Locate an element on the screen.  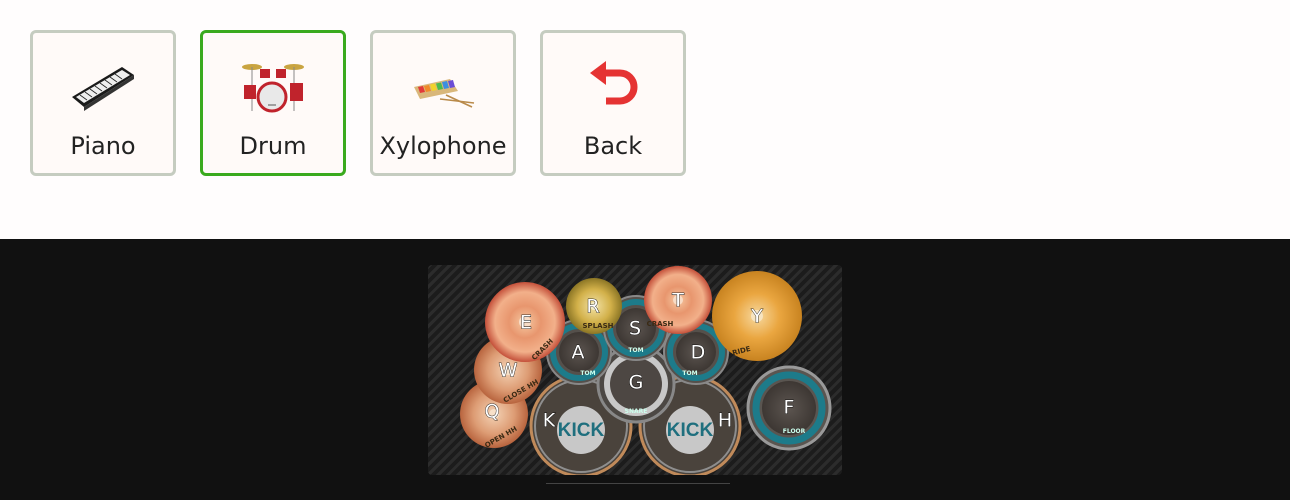
drum-label: Drum is located at coordinates (273, 146).